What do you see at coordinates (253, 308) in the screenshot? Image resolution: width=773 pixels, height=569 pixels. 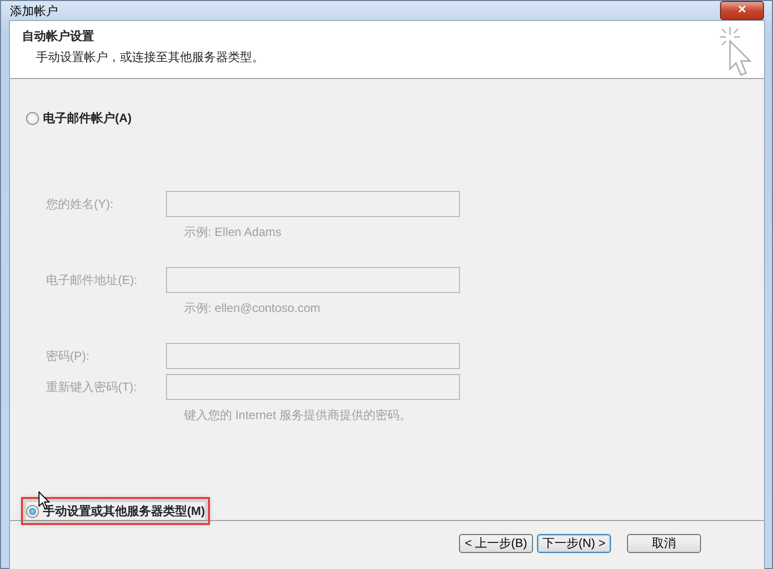 I see `hint-text: 示例: ellen@contoso.com` at bounding box center [253, 308].